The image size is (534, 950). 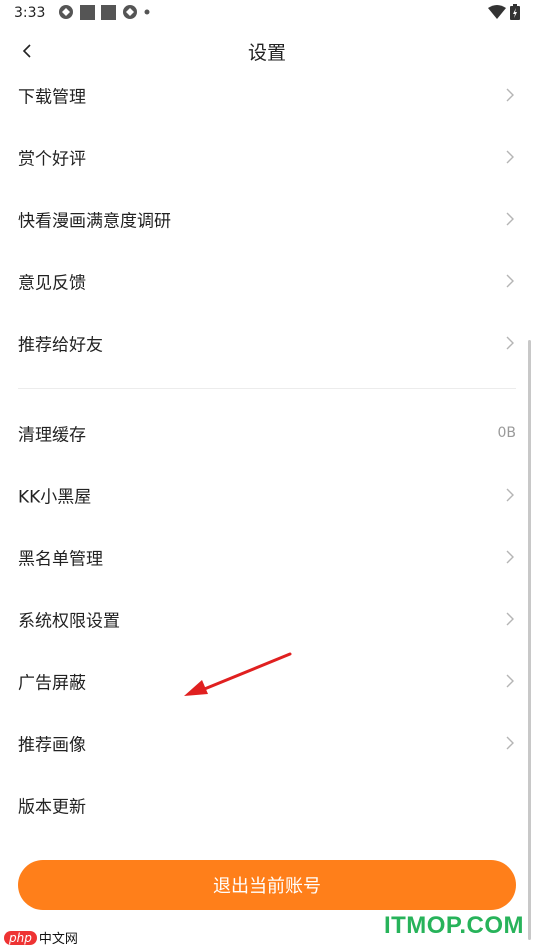 What do you see at coordinates (267, 219) in the screenshot?
I see `settings-item-satisfaction-survey: 快看漫画满意度调研` at bounding box center [267, 219].